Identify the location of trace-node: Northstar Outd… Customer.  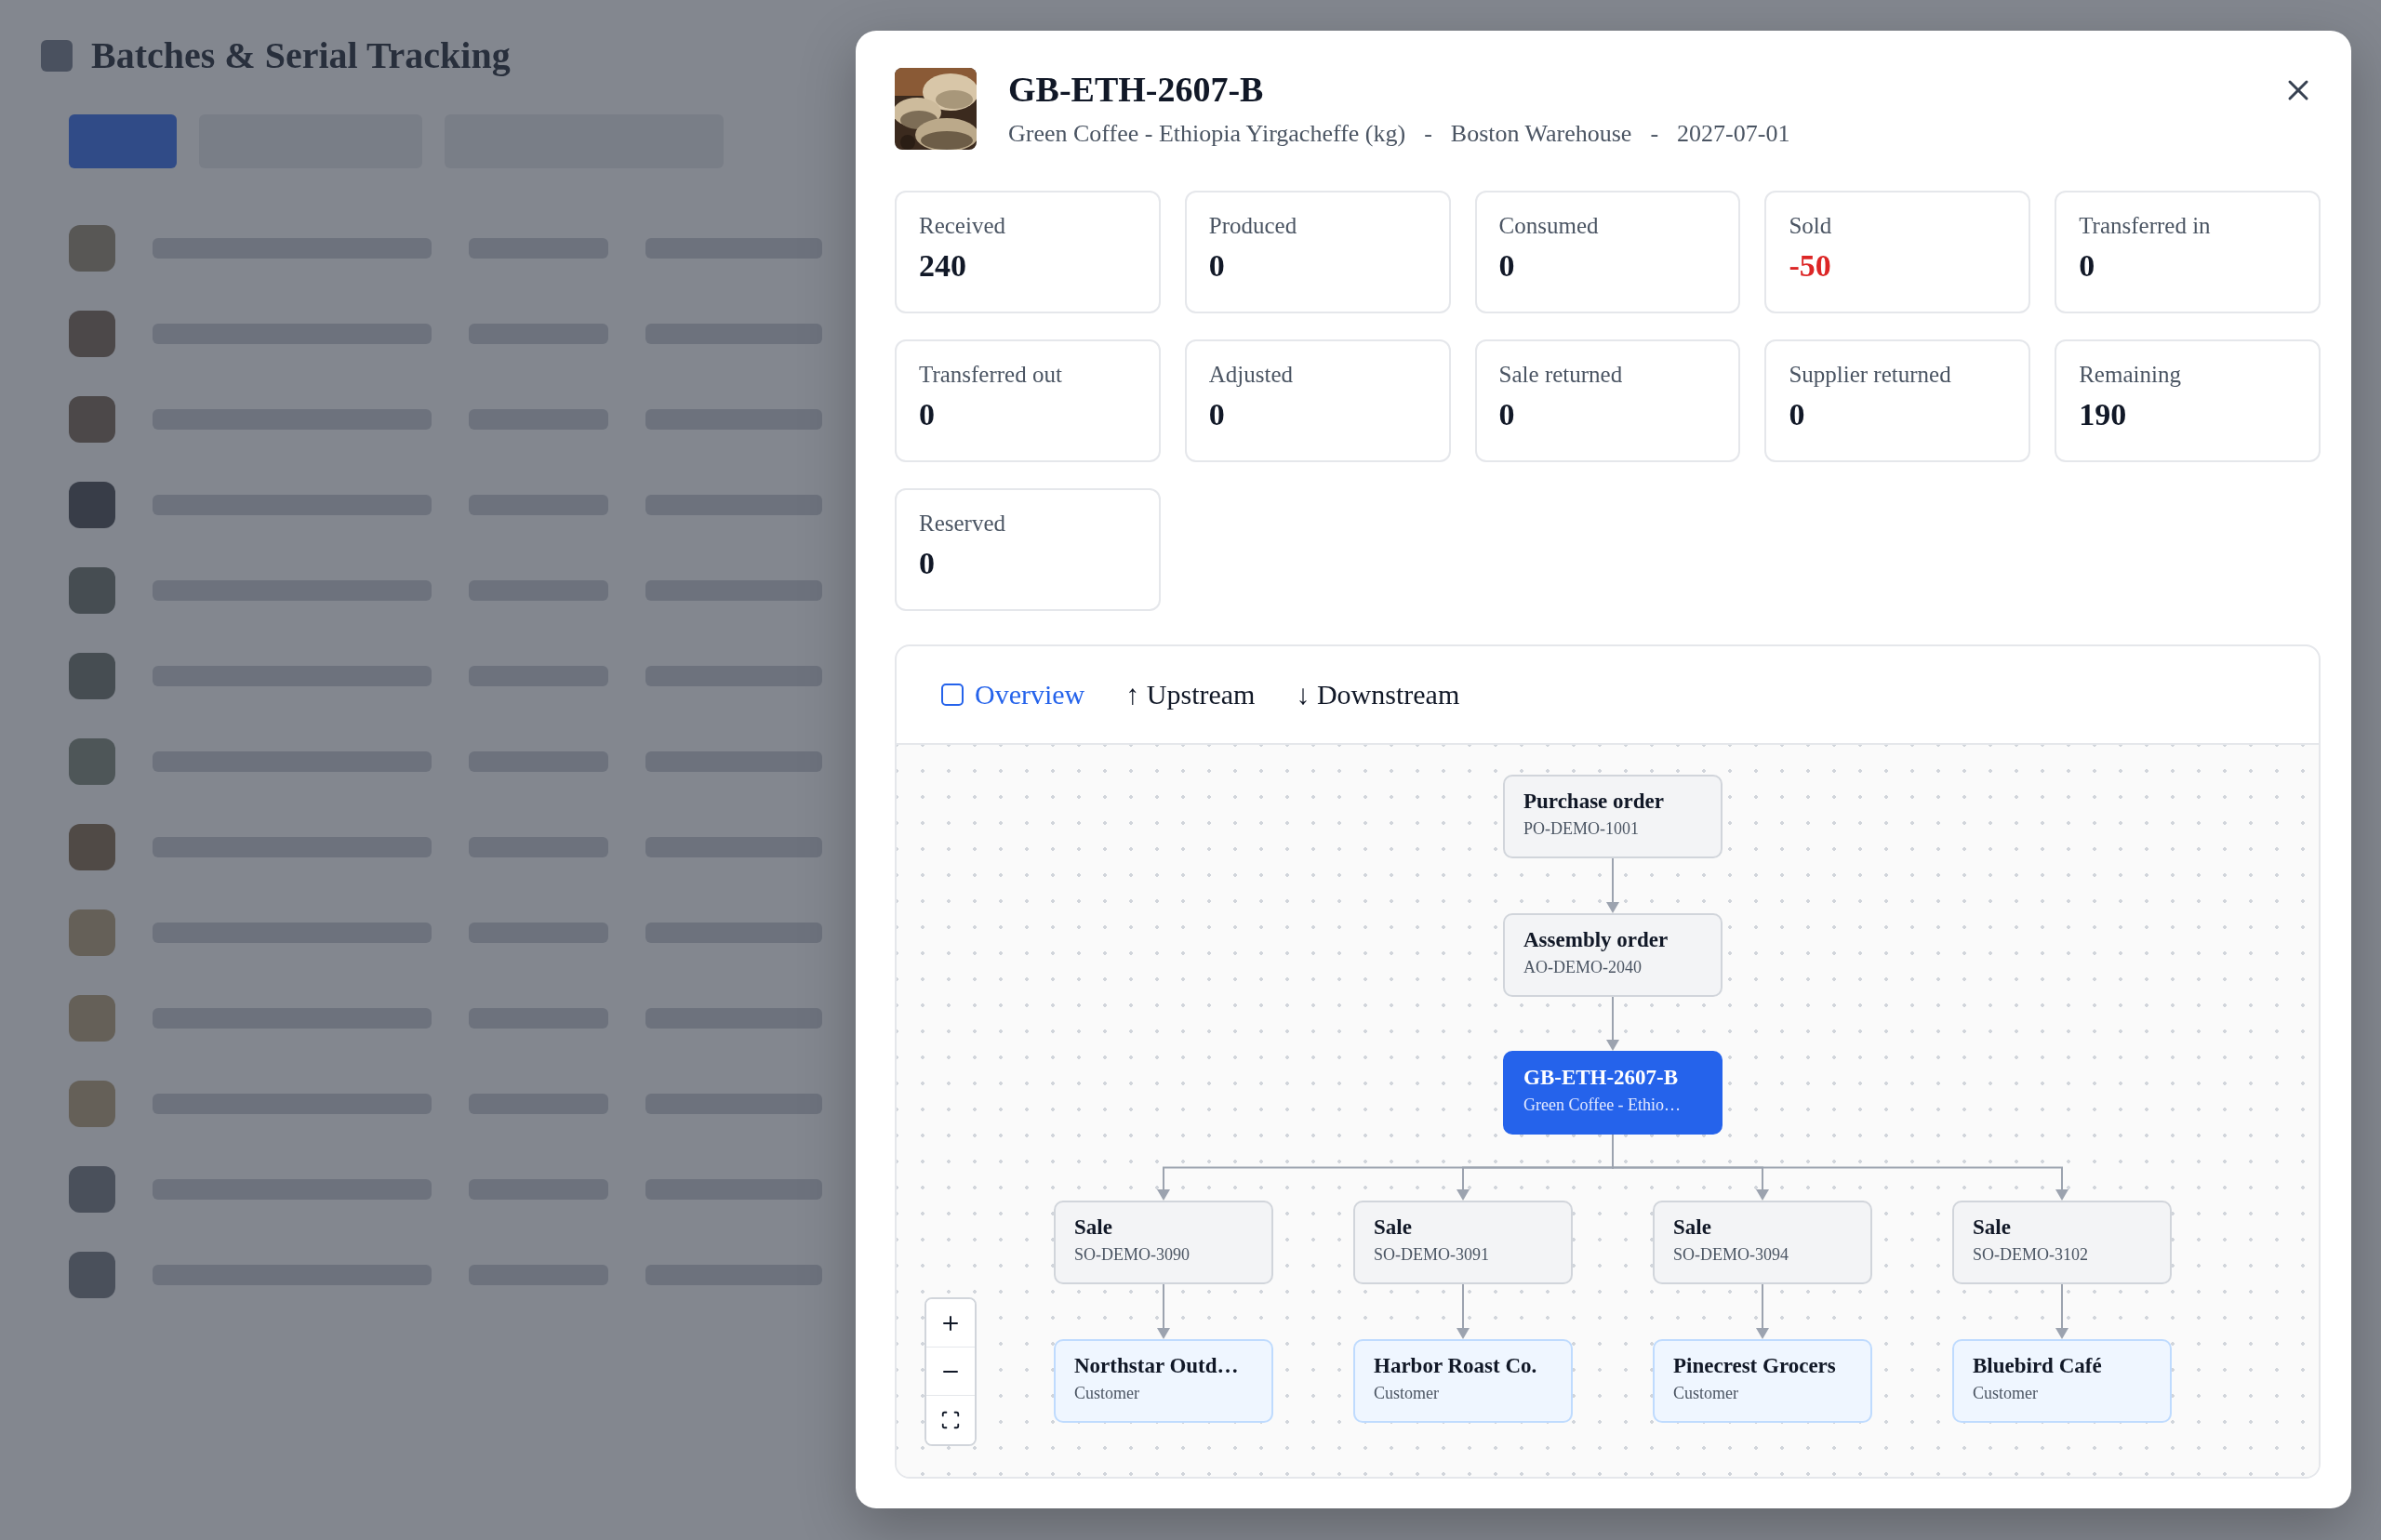
(1163, 1381).